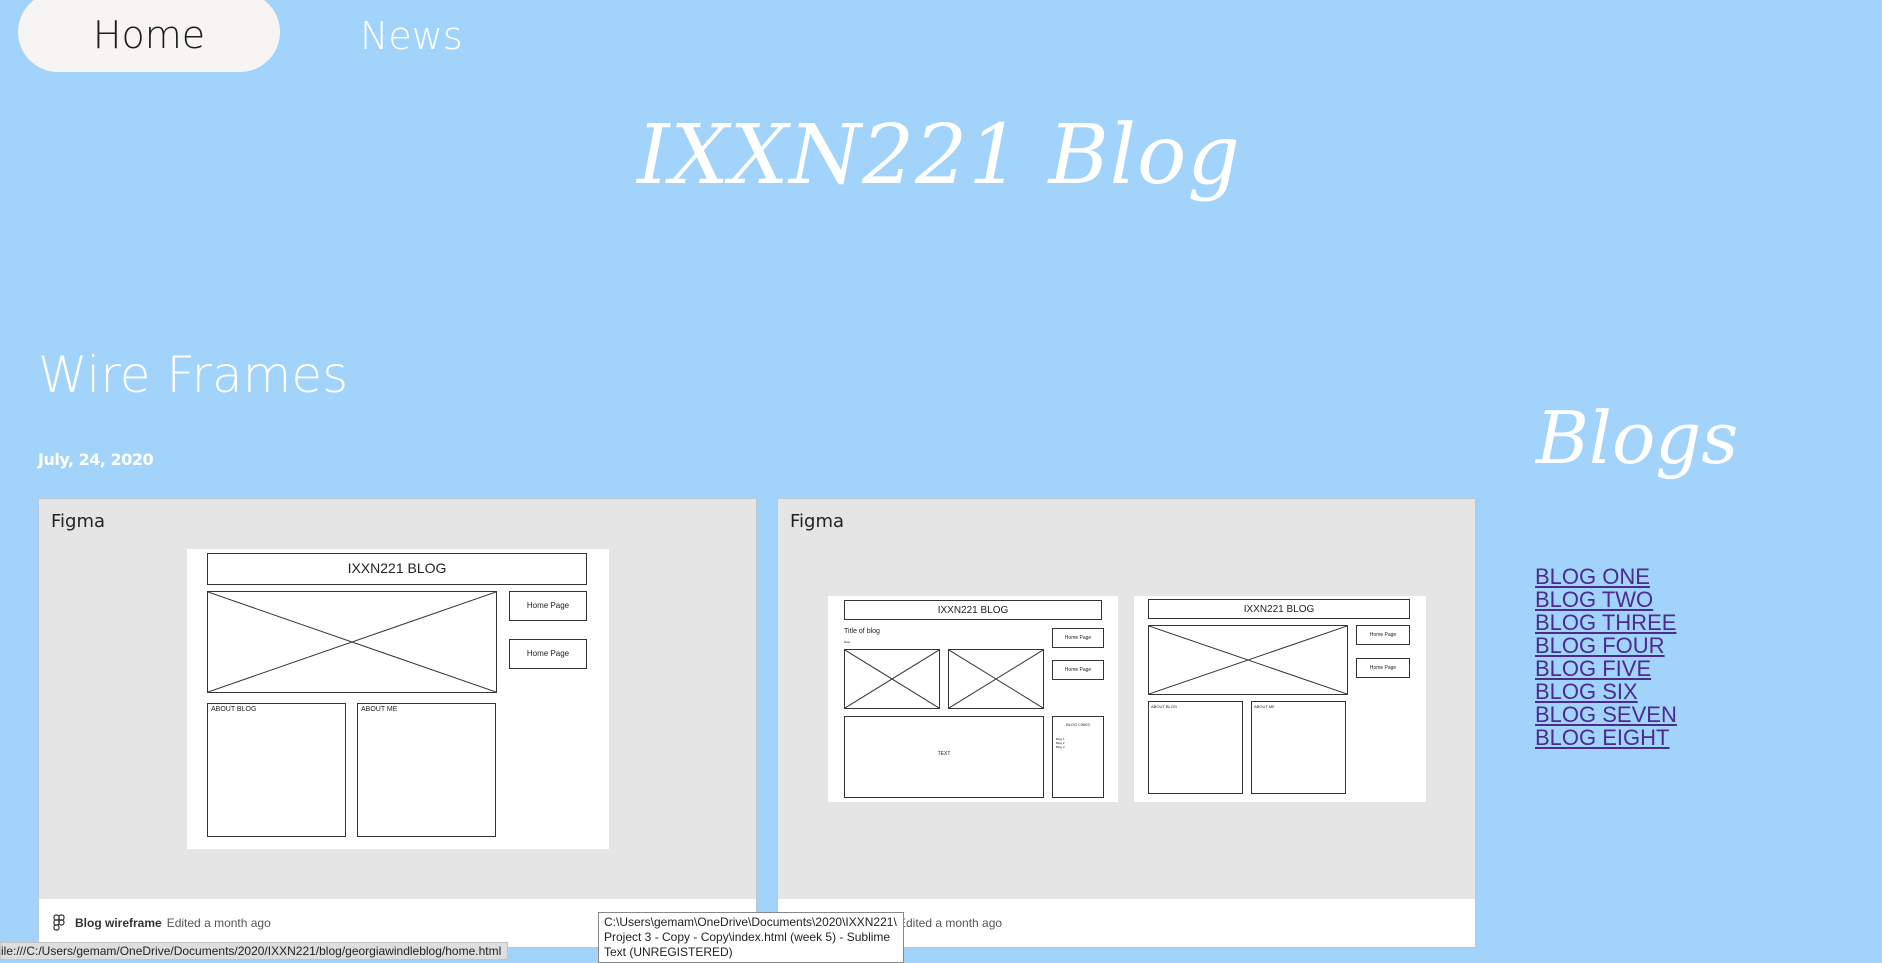 The width and height of the screenshot is (1882, 963). I want to click on blog-link-one: BLOG ONE, so click(1606, 576).